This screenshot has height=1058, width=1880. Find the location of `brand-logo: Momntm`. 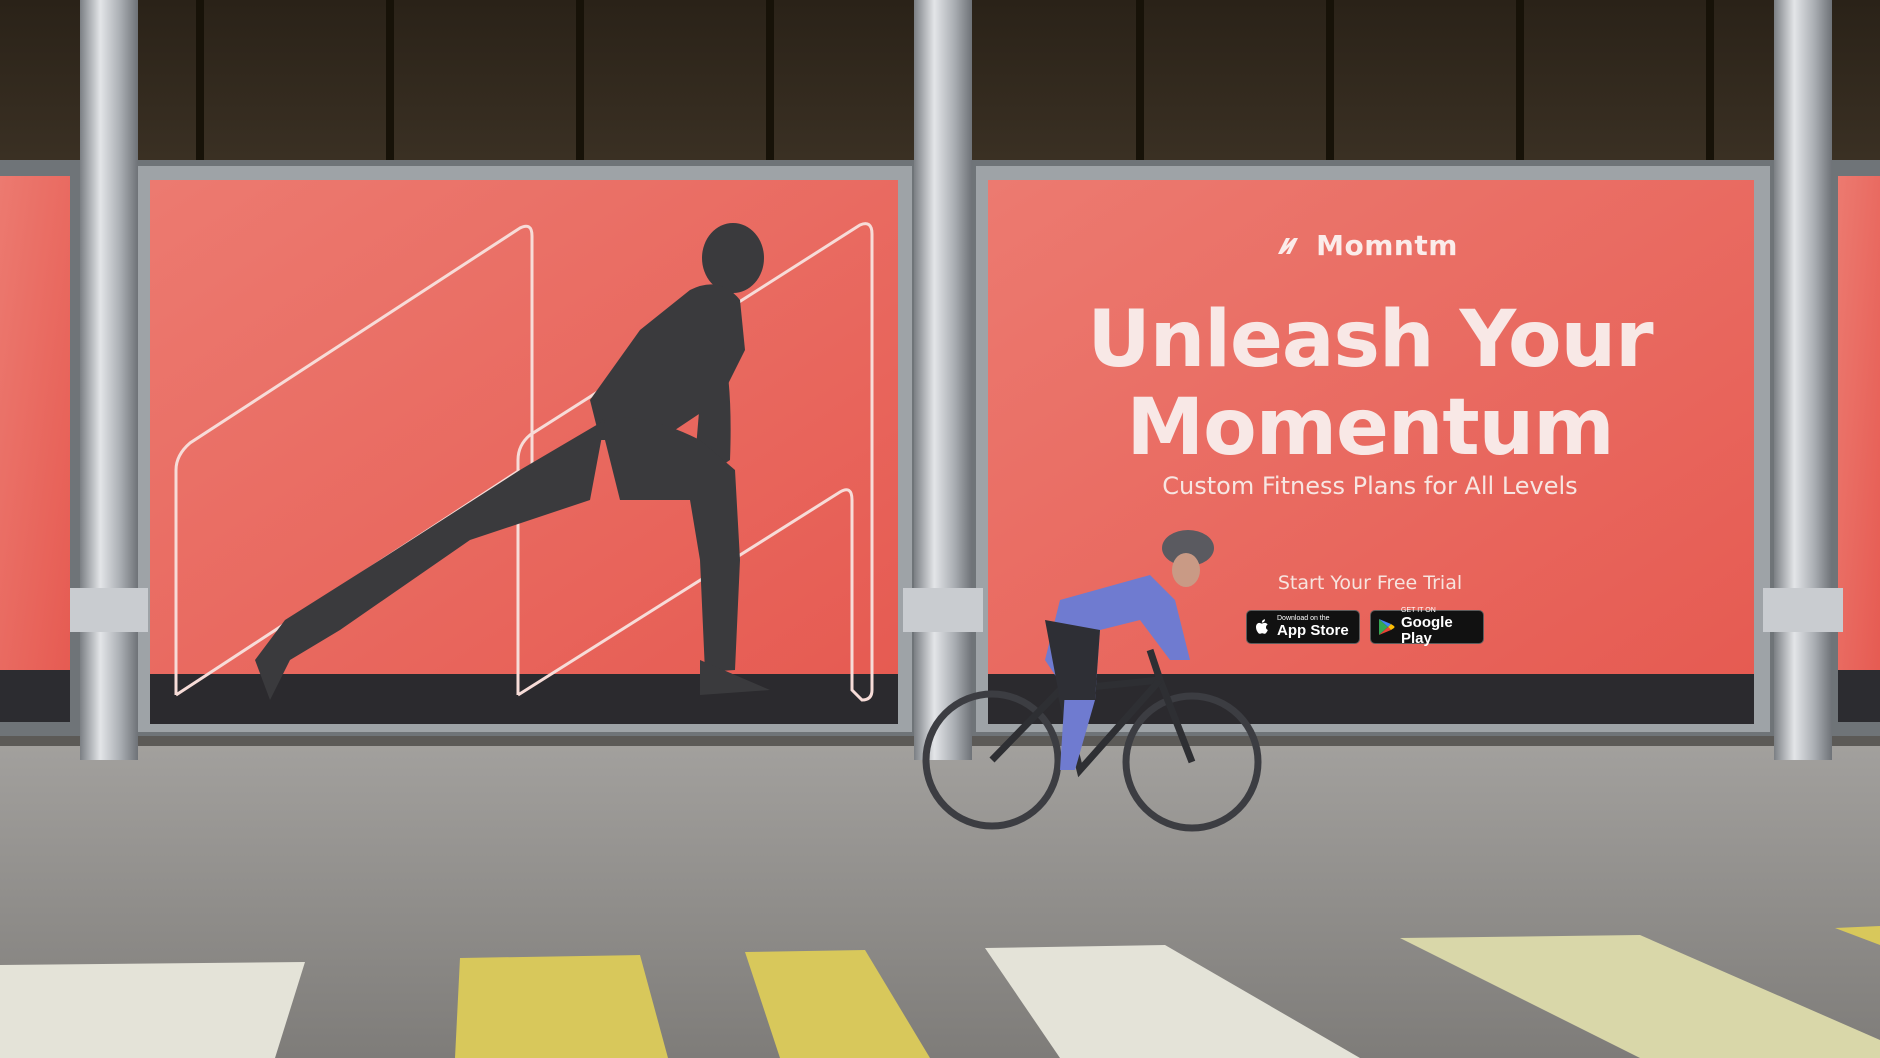

brand-logo: Momntm is located at coordinates (1367, 245).